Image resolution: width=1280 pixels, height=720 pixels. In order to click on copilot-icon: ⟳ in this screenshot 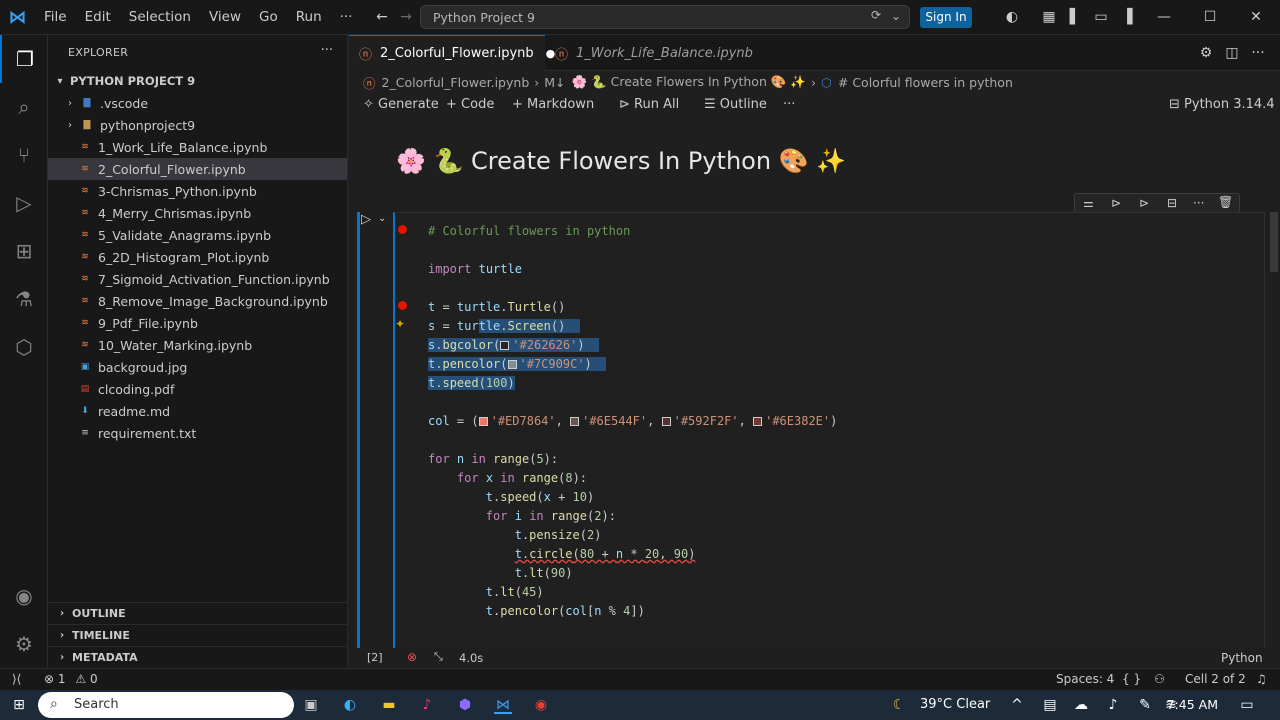, I will do `click(876, 15)`.